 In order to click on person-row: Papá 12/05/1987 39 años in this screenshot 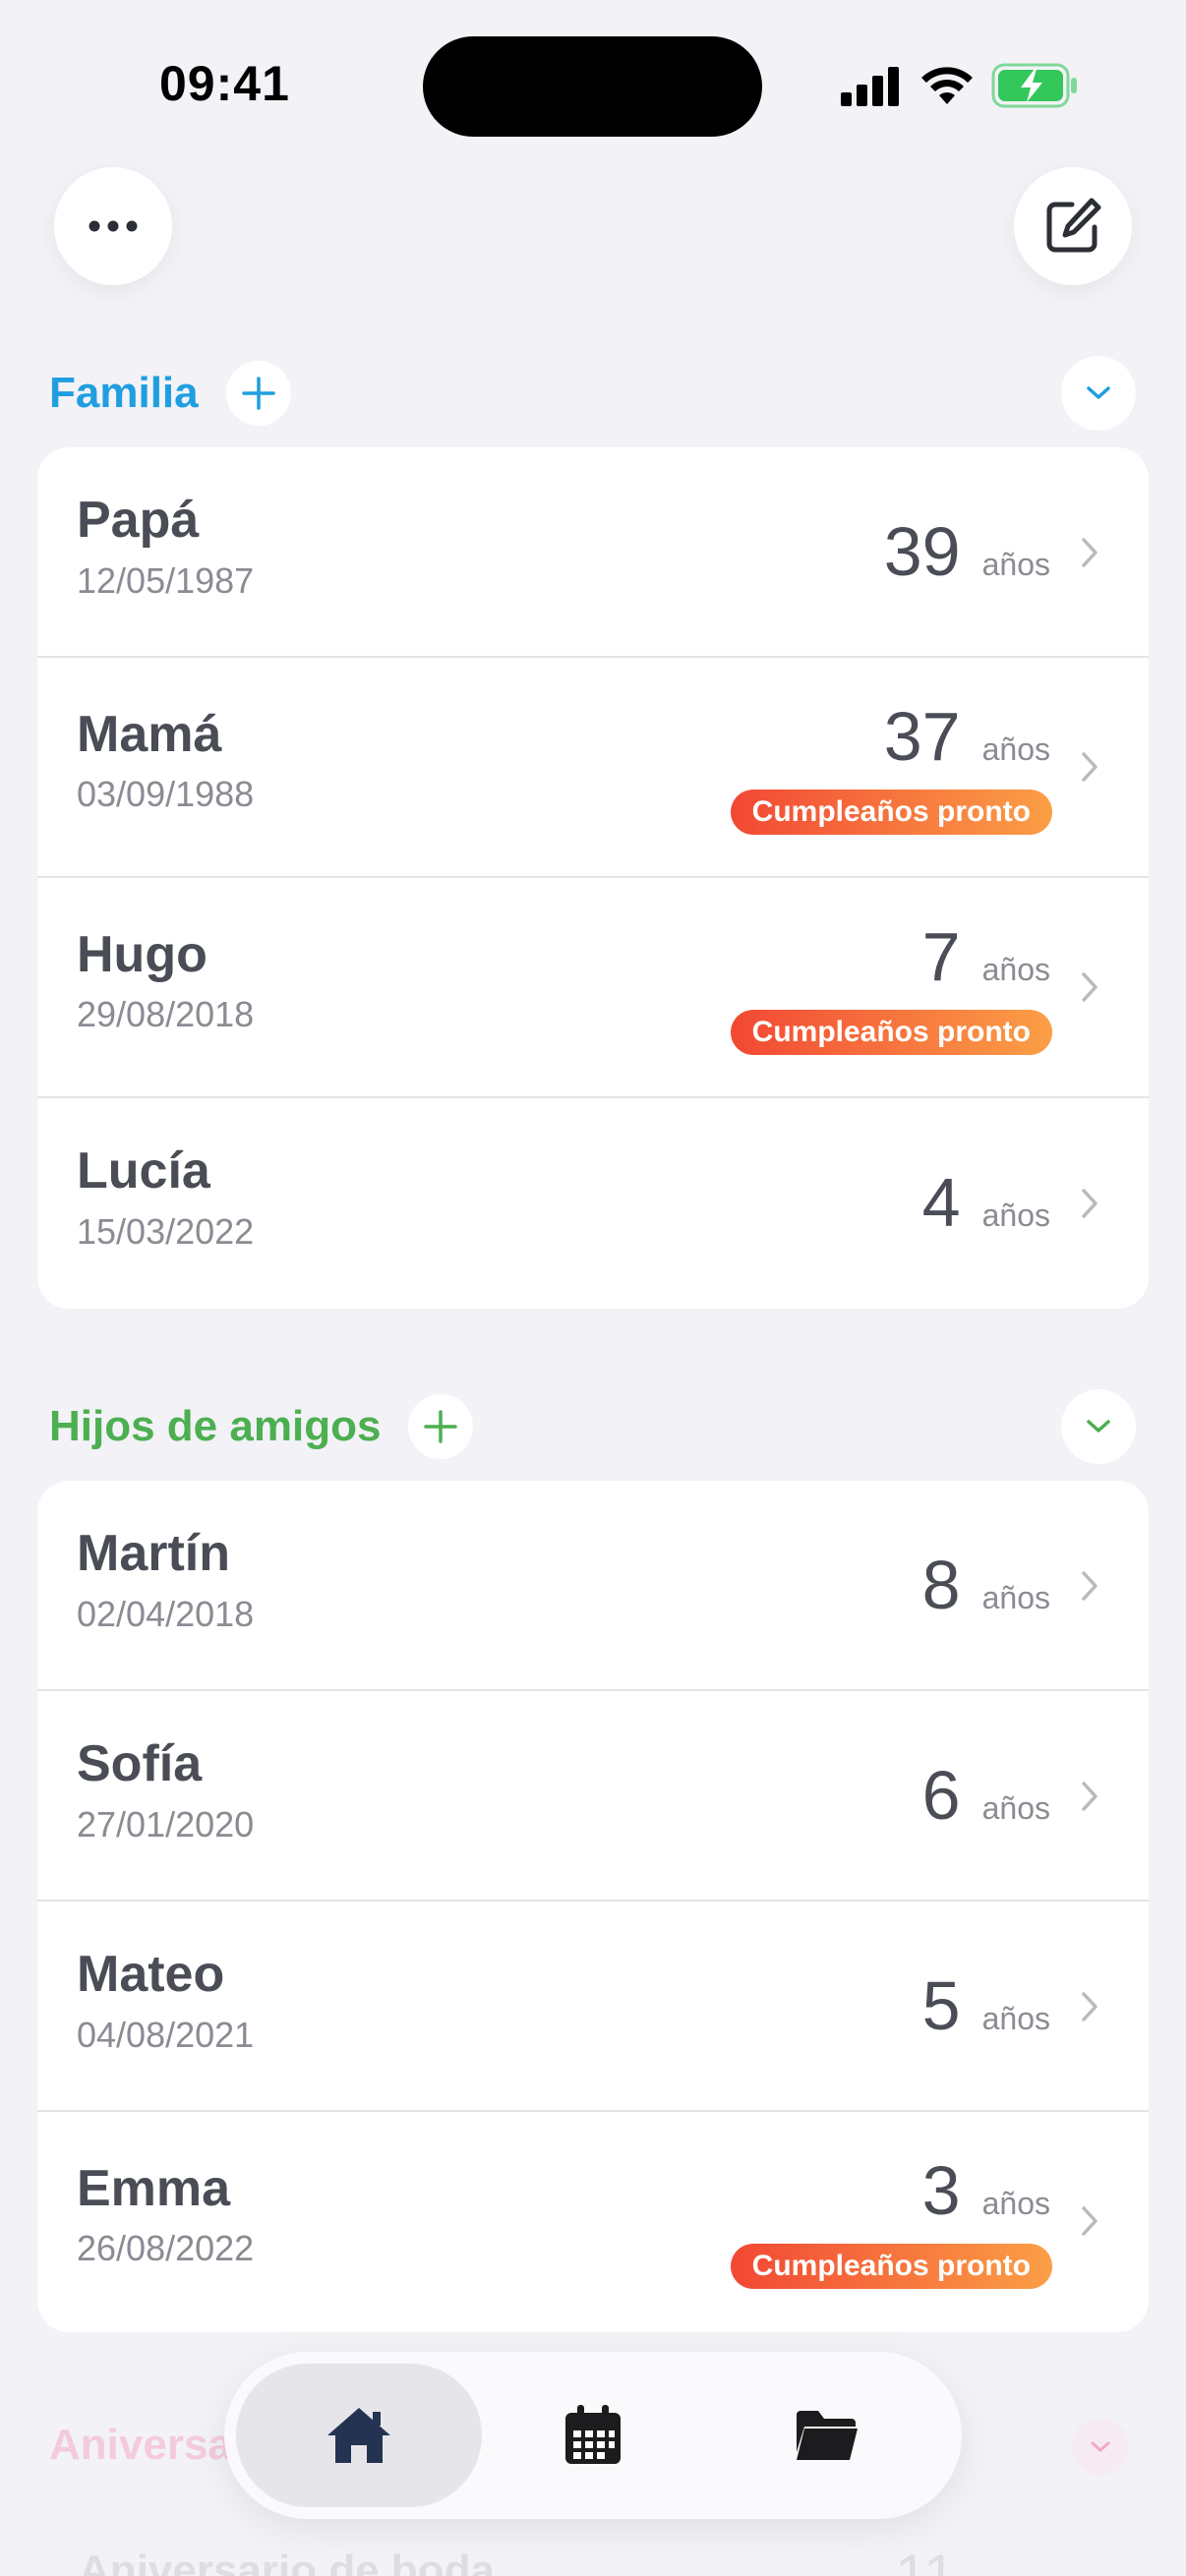, I will do `click(593, 552)`.